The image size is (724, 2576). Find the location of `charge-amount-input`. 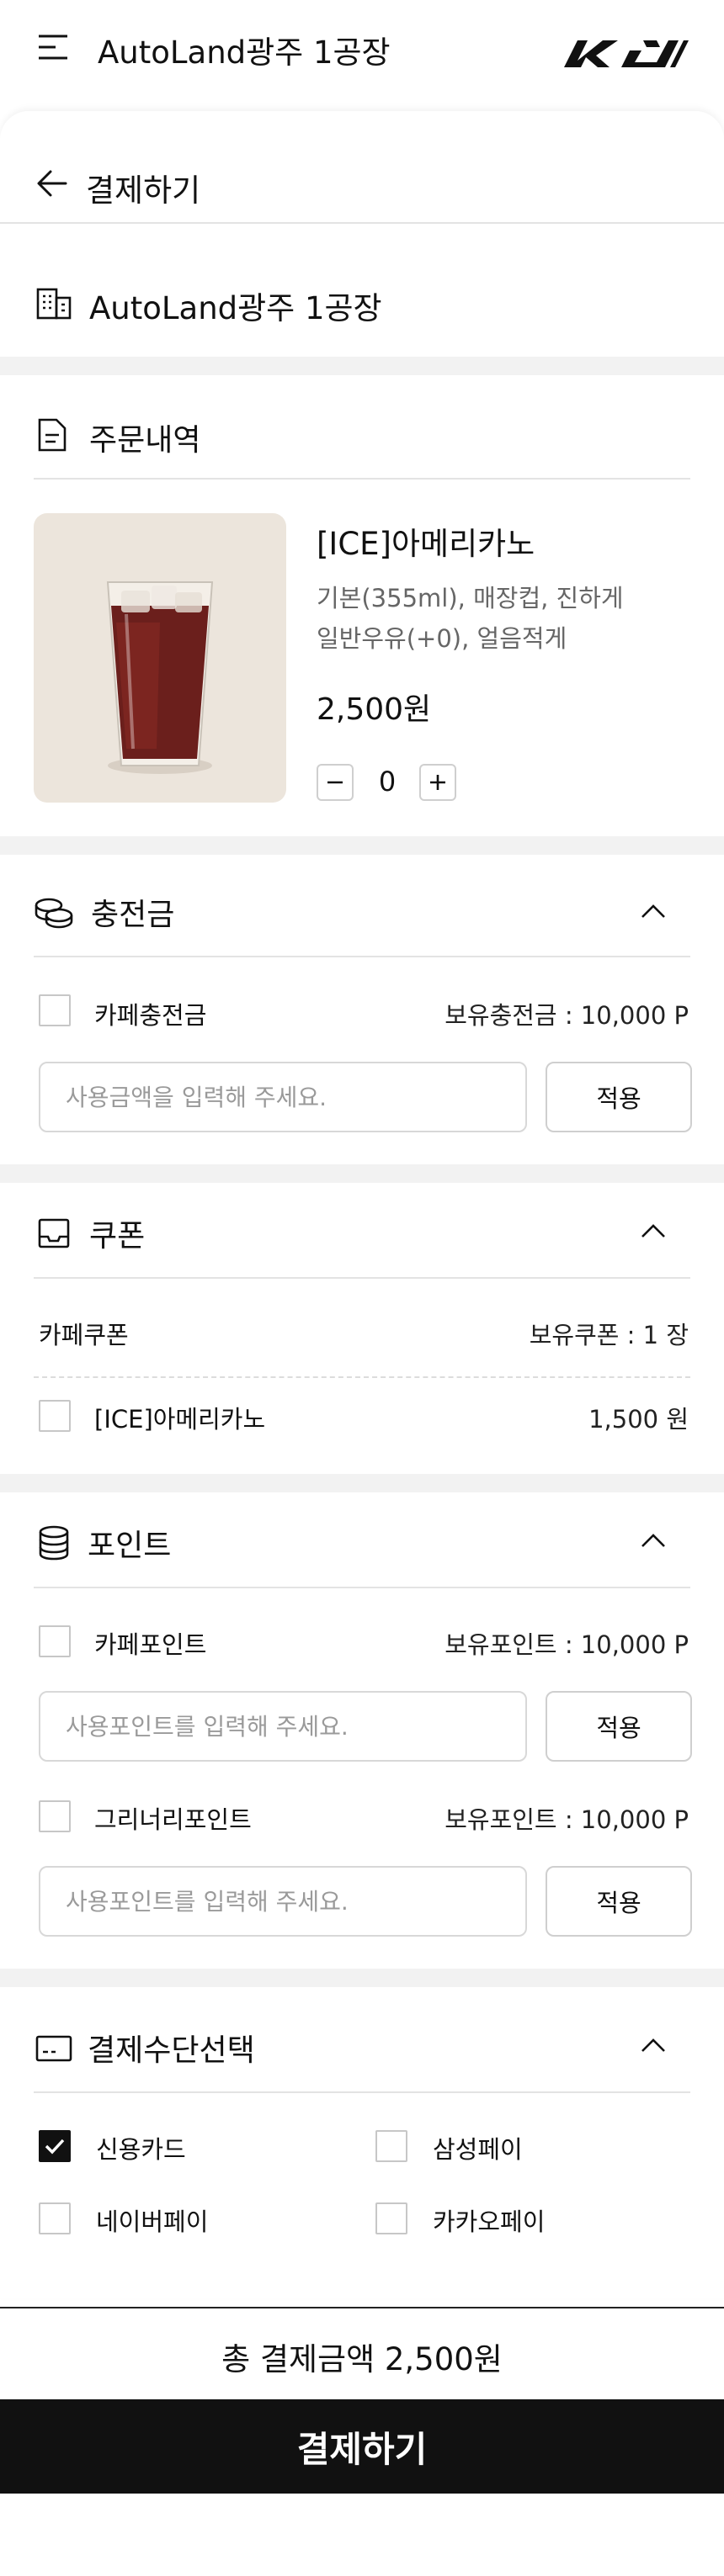

charge-amount-input is located at coordinates (283, 1097).